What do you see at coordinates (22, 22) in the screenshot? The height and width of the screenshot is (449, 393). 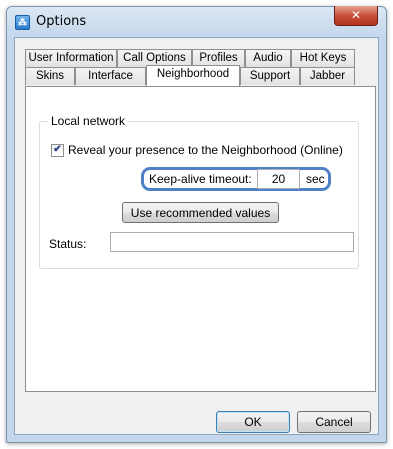 I see `options-app-icon: ⁂` at bounding box center [22, 22].